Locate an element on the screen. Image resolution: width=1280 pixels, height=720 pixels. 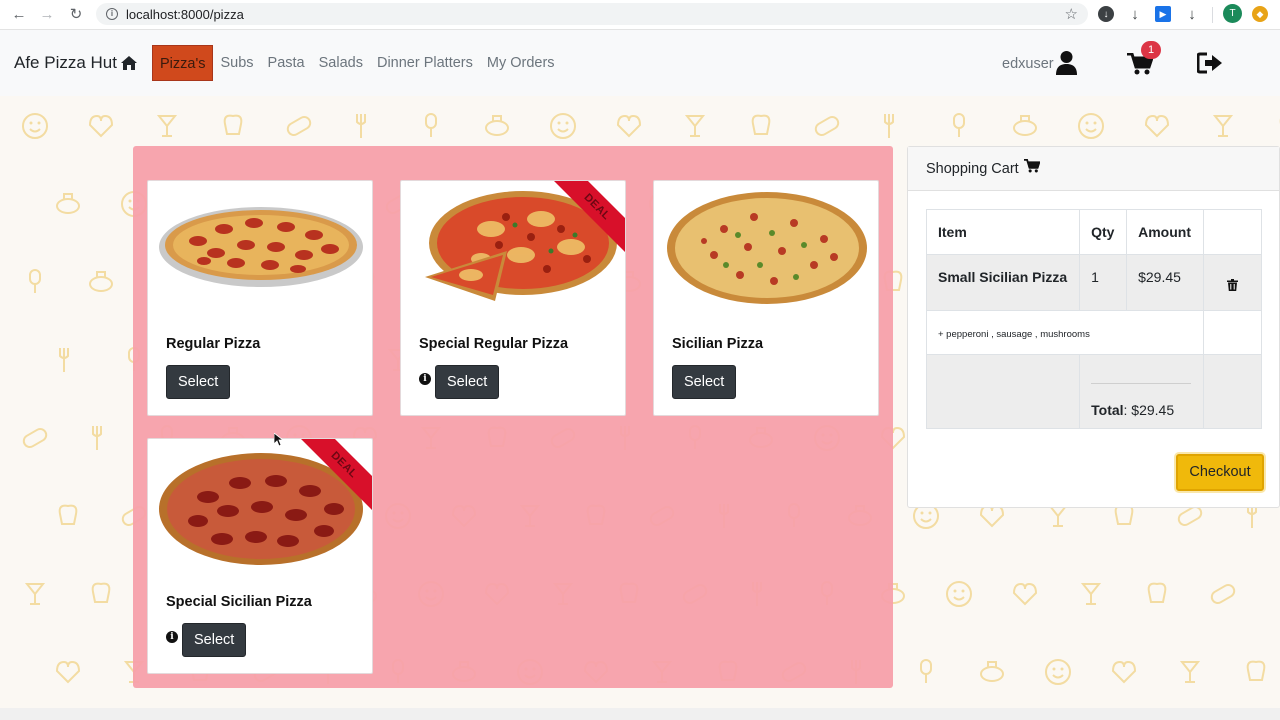
sicilian-pizza-image is located at coordinates (767, 248).